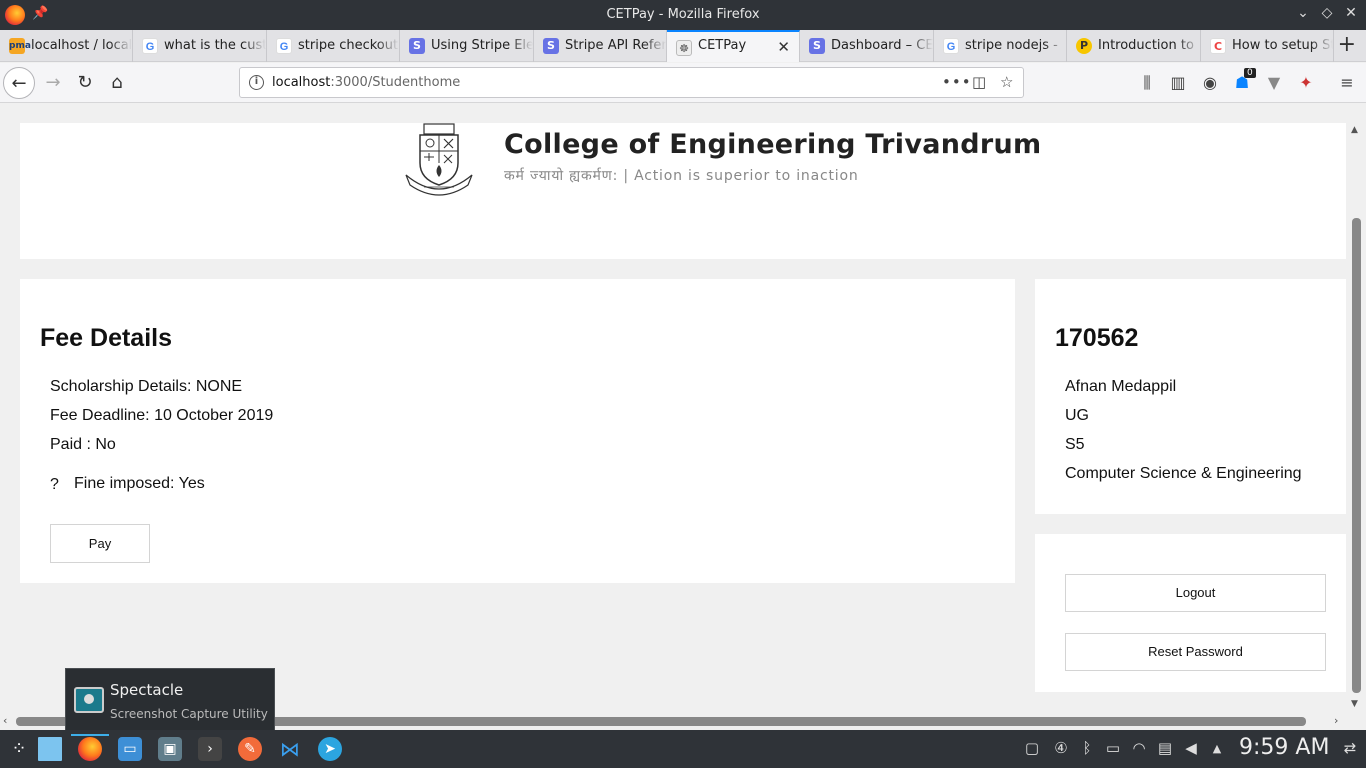  What do you see at coordinates (130, 749) in the screenshot?
I see `file-manager-icon: ▭` at bounding box center [130, 749].